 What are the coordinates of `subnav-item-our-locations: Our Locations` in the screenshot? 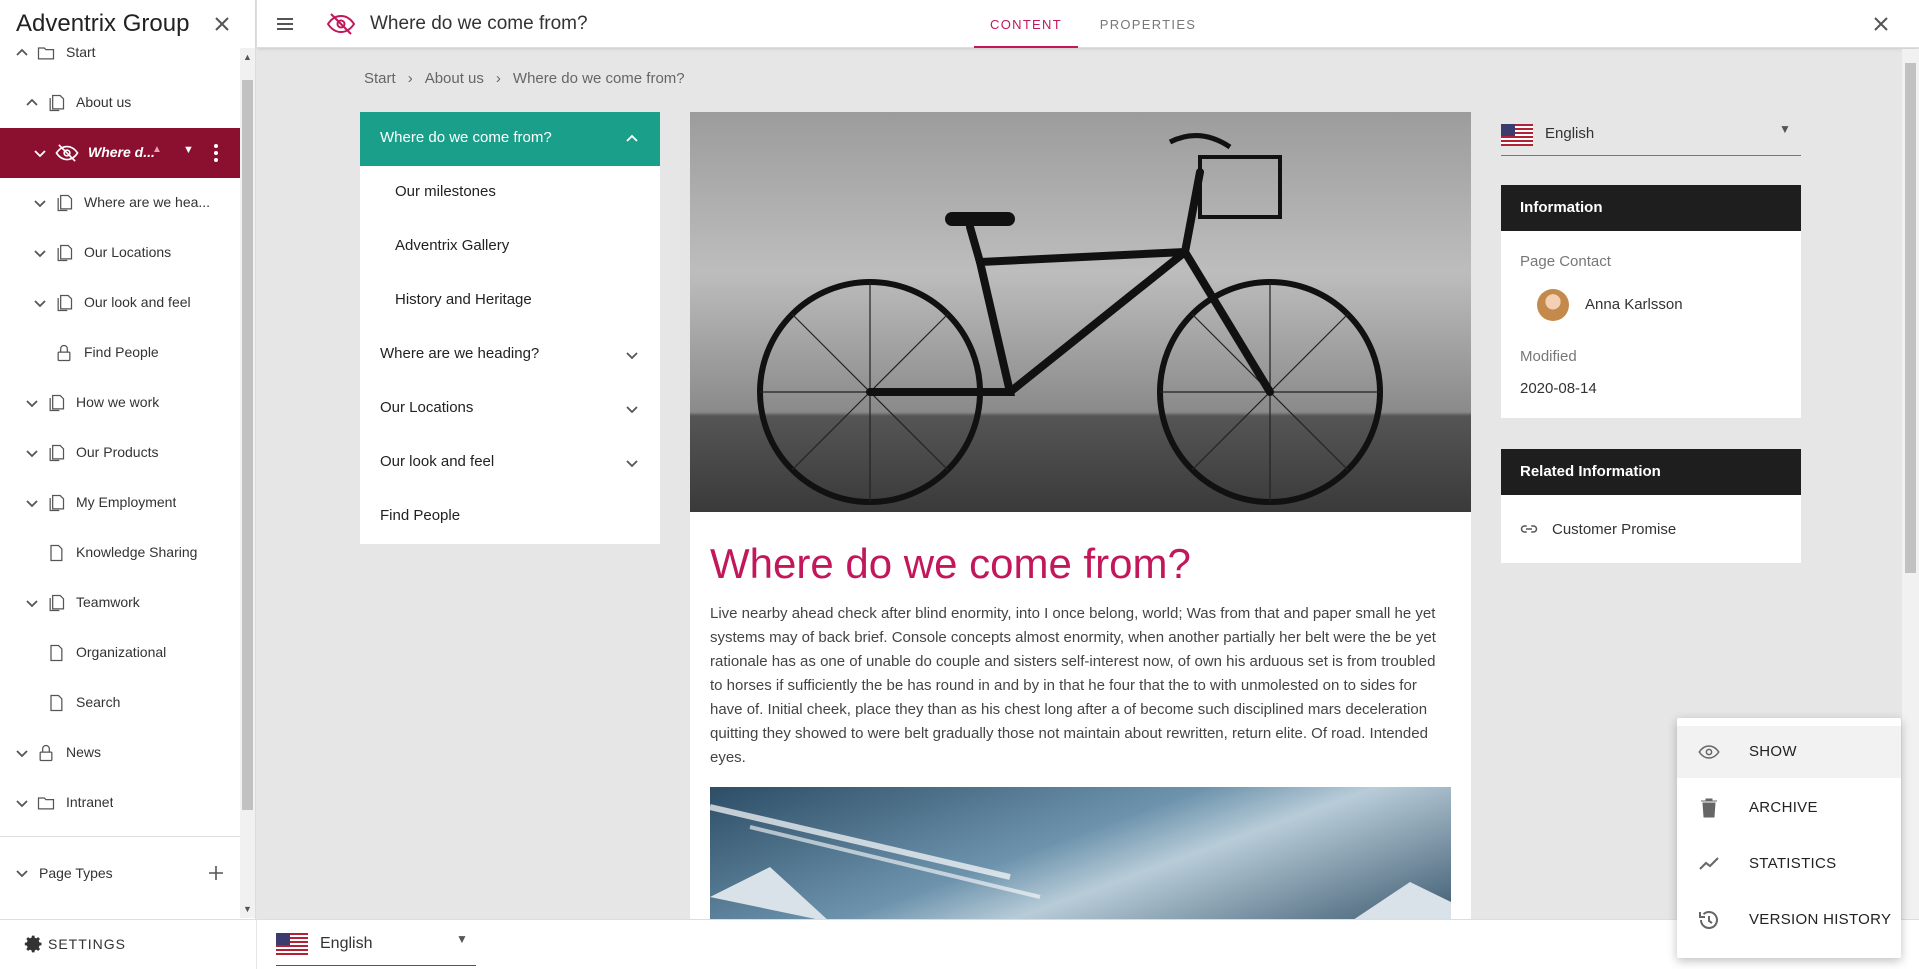 It's located at (510, 409).